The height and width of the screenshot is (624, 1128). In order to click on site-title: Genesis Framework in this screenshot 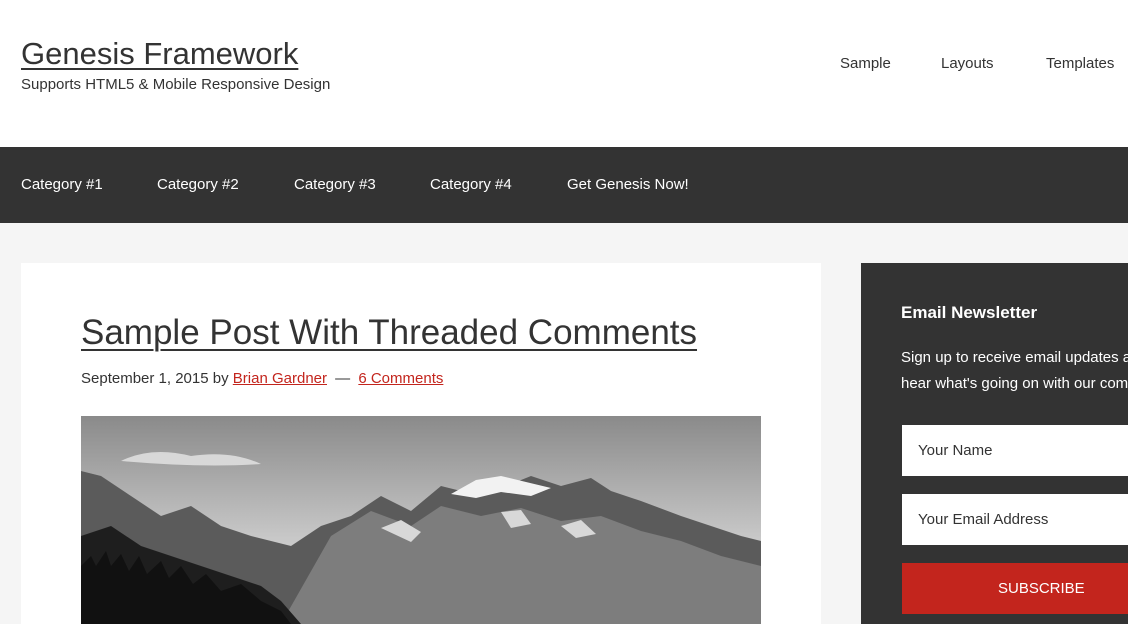, I will do `click(159, 54)`.